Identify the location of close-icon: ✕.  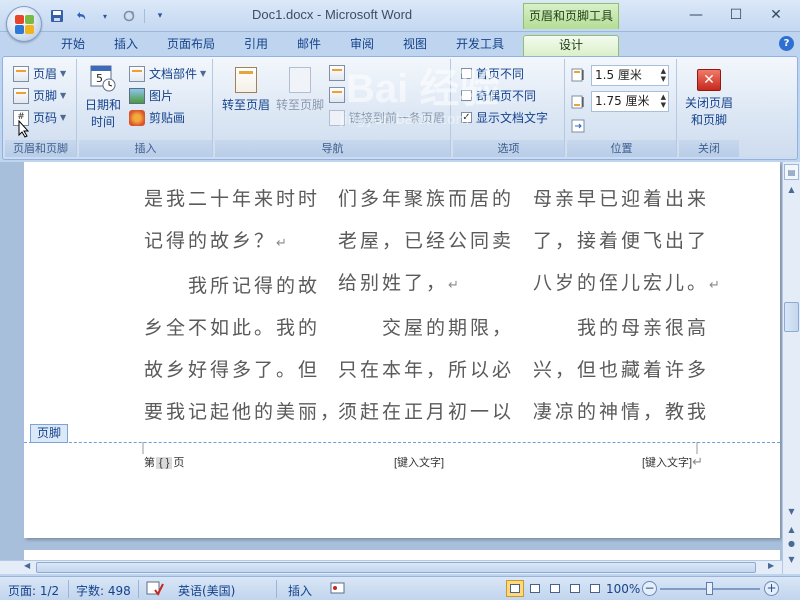
(776, 15).